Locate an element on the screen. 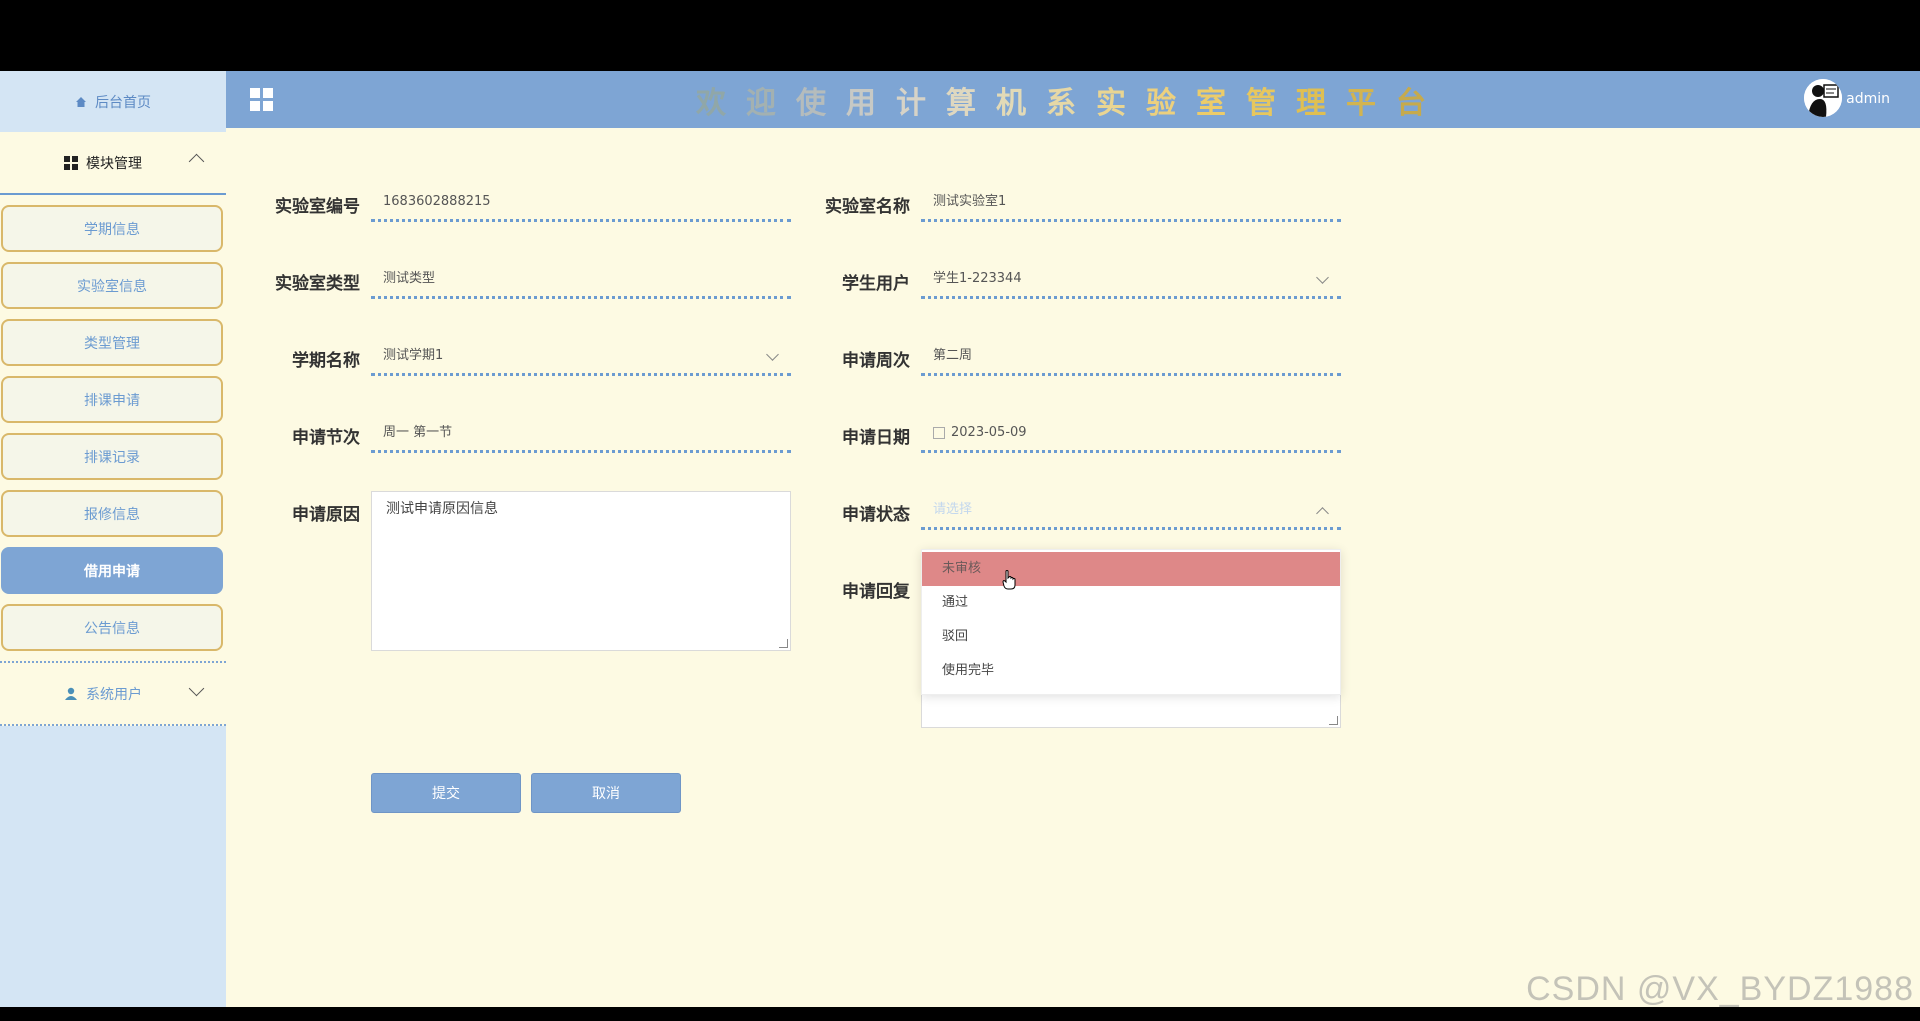 This screenshot has width=1920, height=1021. sidebar-item-schedule-apply: 排课申请 is located at coordinates (112, 399).